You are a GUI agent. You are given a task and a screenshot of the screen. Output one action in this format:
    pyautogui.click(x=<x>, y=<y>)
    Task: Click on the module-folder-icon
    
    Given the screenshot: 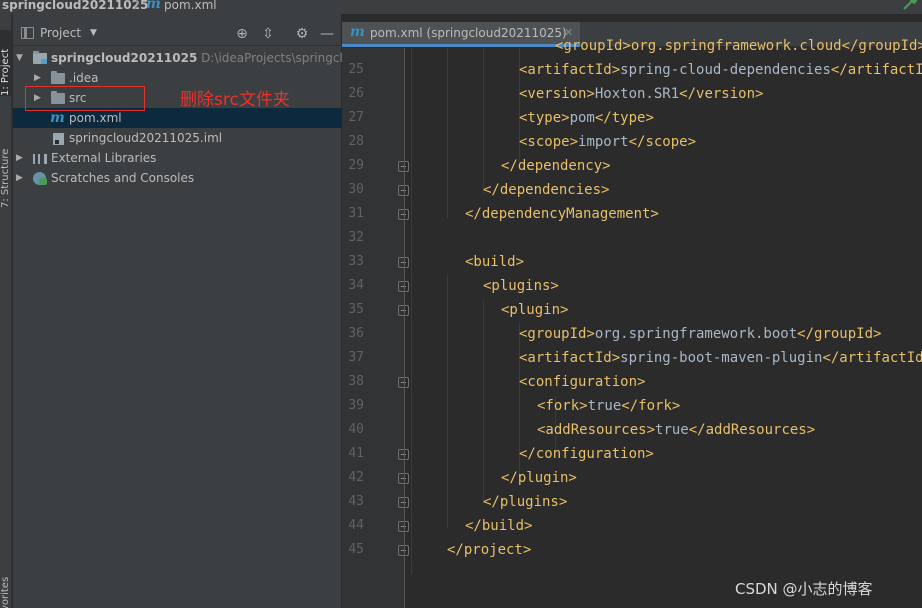 What is the action you would take?
    pyautogui.click(x=40, y=57)
    